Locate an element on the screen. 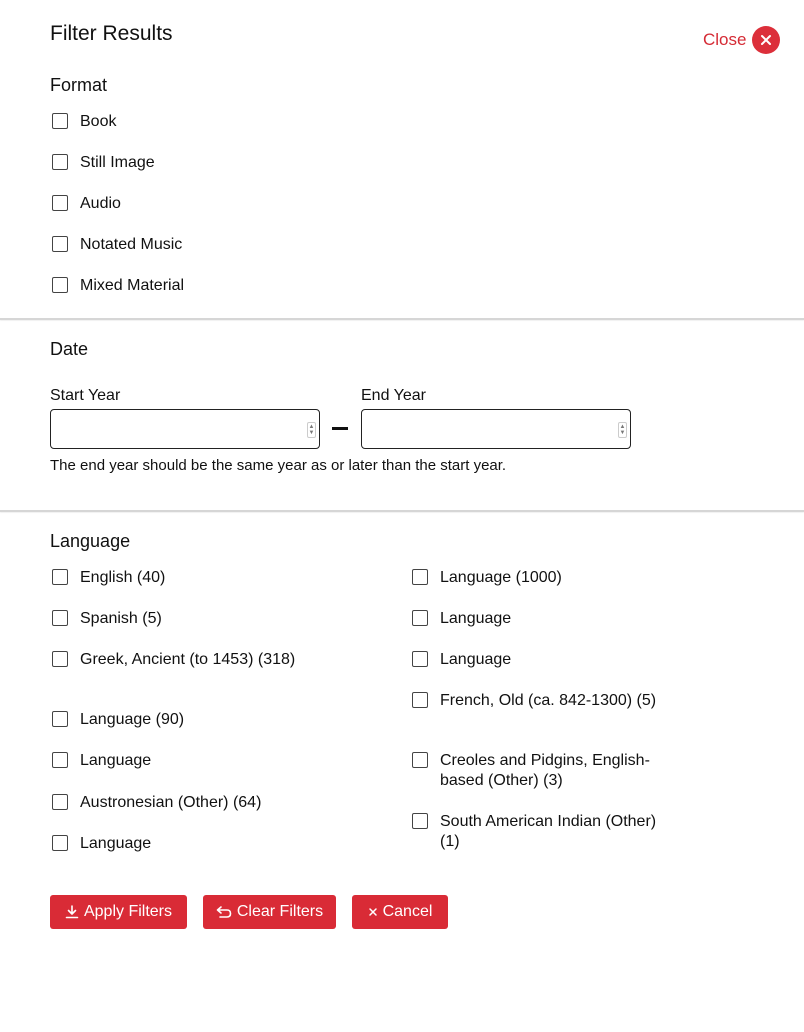 The width and height of the screenshot is (804, 1032). language-option: French, Old (ca. 842-1300) (5) is located at coordinates (537, 701).